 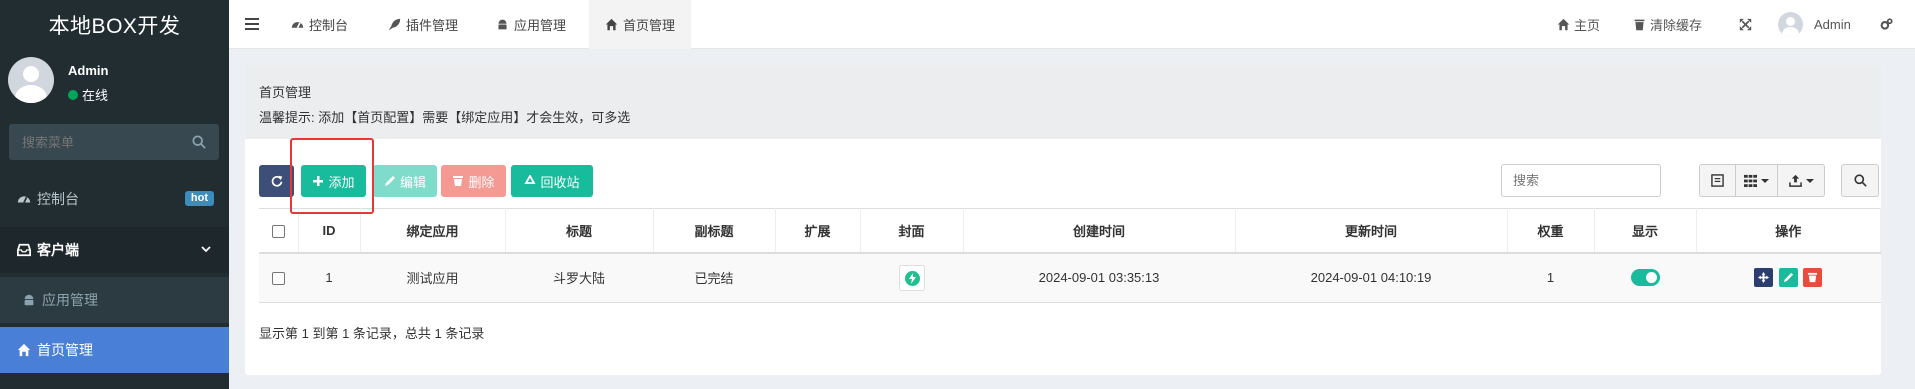 I want to click on select-all-cell, so click(x=279, y=231).